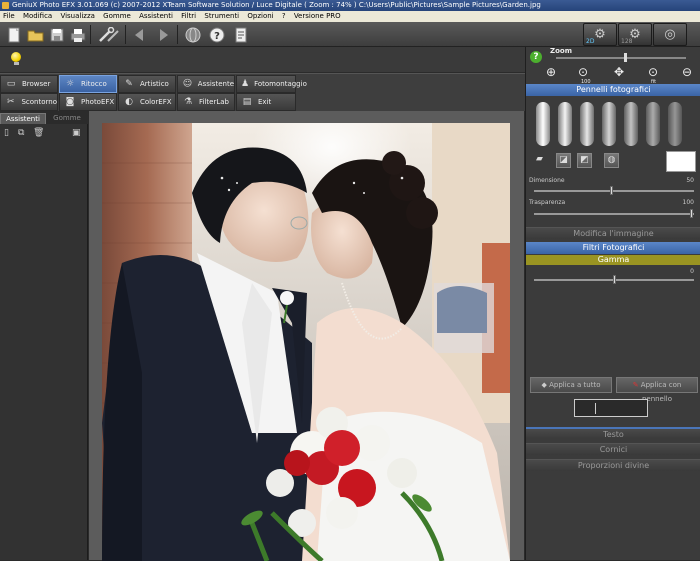 The width and height of the screenshot is (700, 561). What do you see at coordinates (271, 84) in the screenshot?
I see `mode-fotomontaggio: ♟ Fotomontaggio` at bounding box center [271, 84].